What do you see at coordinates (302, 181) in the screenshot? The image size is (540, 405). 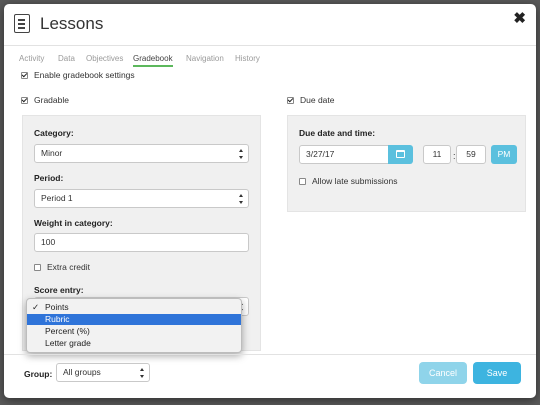 I see `allow-late-checkbox` at bounding box center [302, 181].